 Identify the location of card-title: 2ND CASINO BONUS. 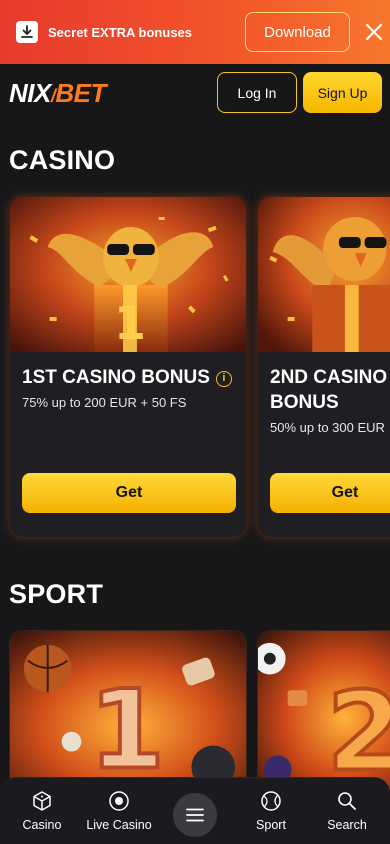
(329, 390).